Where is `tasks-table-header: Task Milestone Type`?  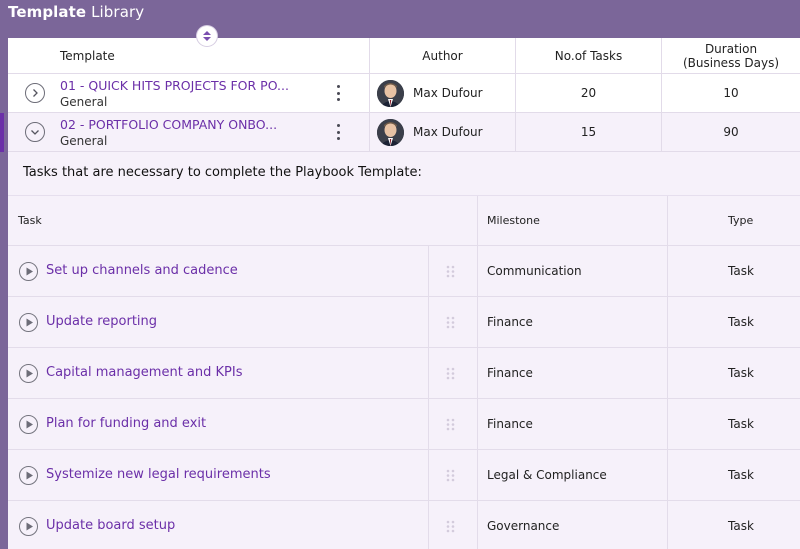 tasks-table-header: Task Milestone Type is located at coordinates (404, 221).